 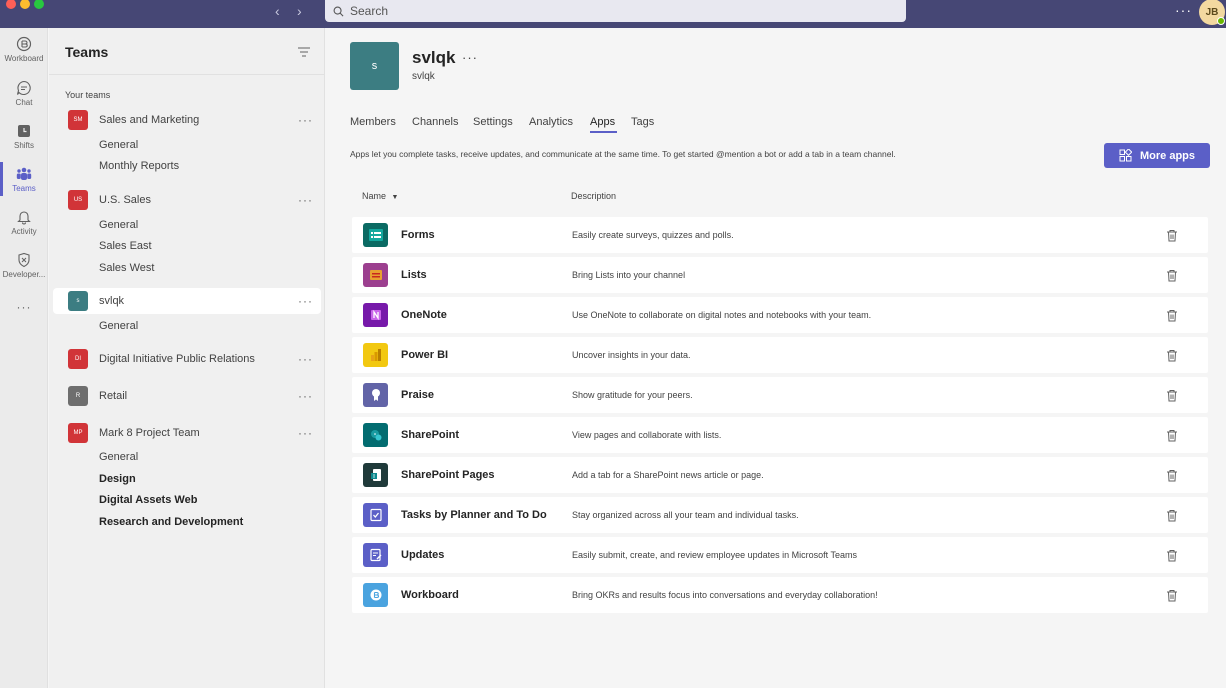 What do you see at coordinates (594, 196) in the screenshot?
I see `column-header-description: Description` at bounding box center [594, 196].